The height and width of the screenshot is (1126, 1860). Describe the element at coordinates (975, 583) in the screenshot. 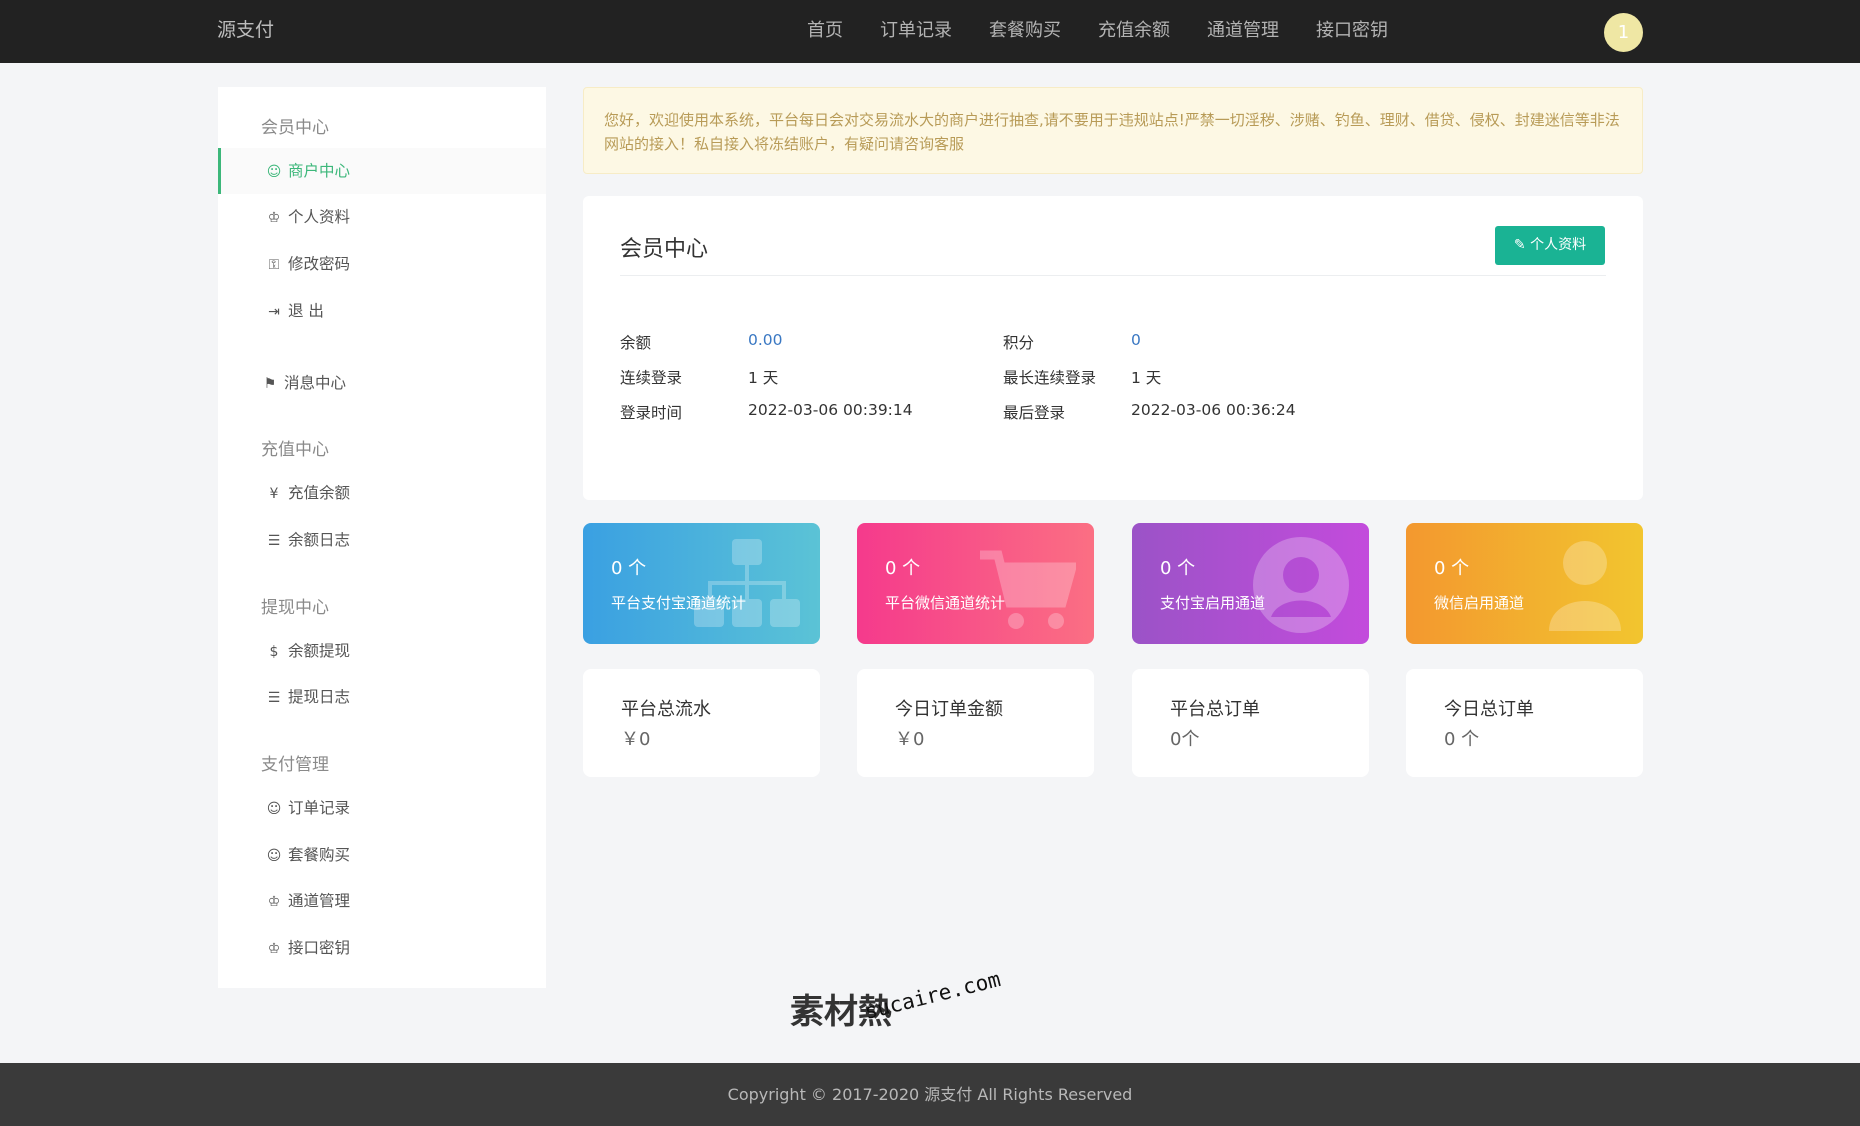

I see `stat-tile-wechat-channels: 0 个 平台微信通道统计` at that location.